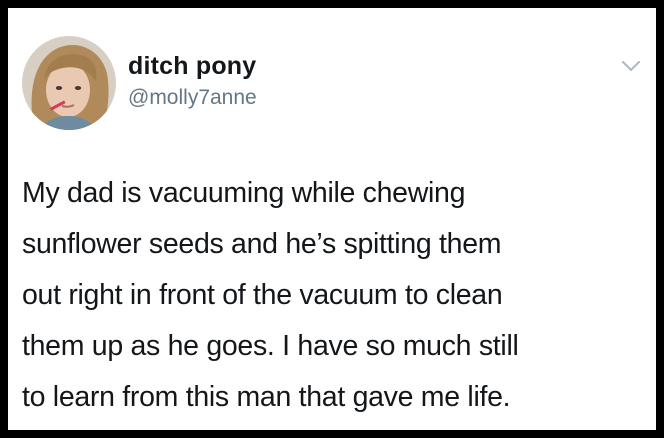 Image resolution: width=664 pixels, height=438 pixels. I want to click on tweet-text-line: sunflower seeds and he’s spitting them, so click(262, 244).